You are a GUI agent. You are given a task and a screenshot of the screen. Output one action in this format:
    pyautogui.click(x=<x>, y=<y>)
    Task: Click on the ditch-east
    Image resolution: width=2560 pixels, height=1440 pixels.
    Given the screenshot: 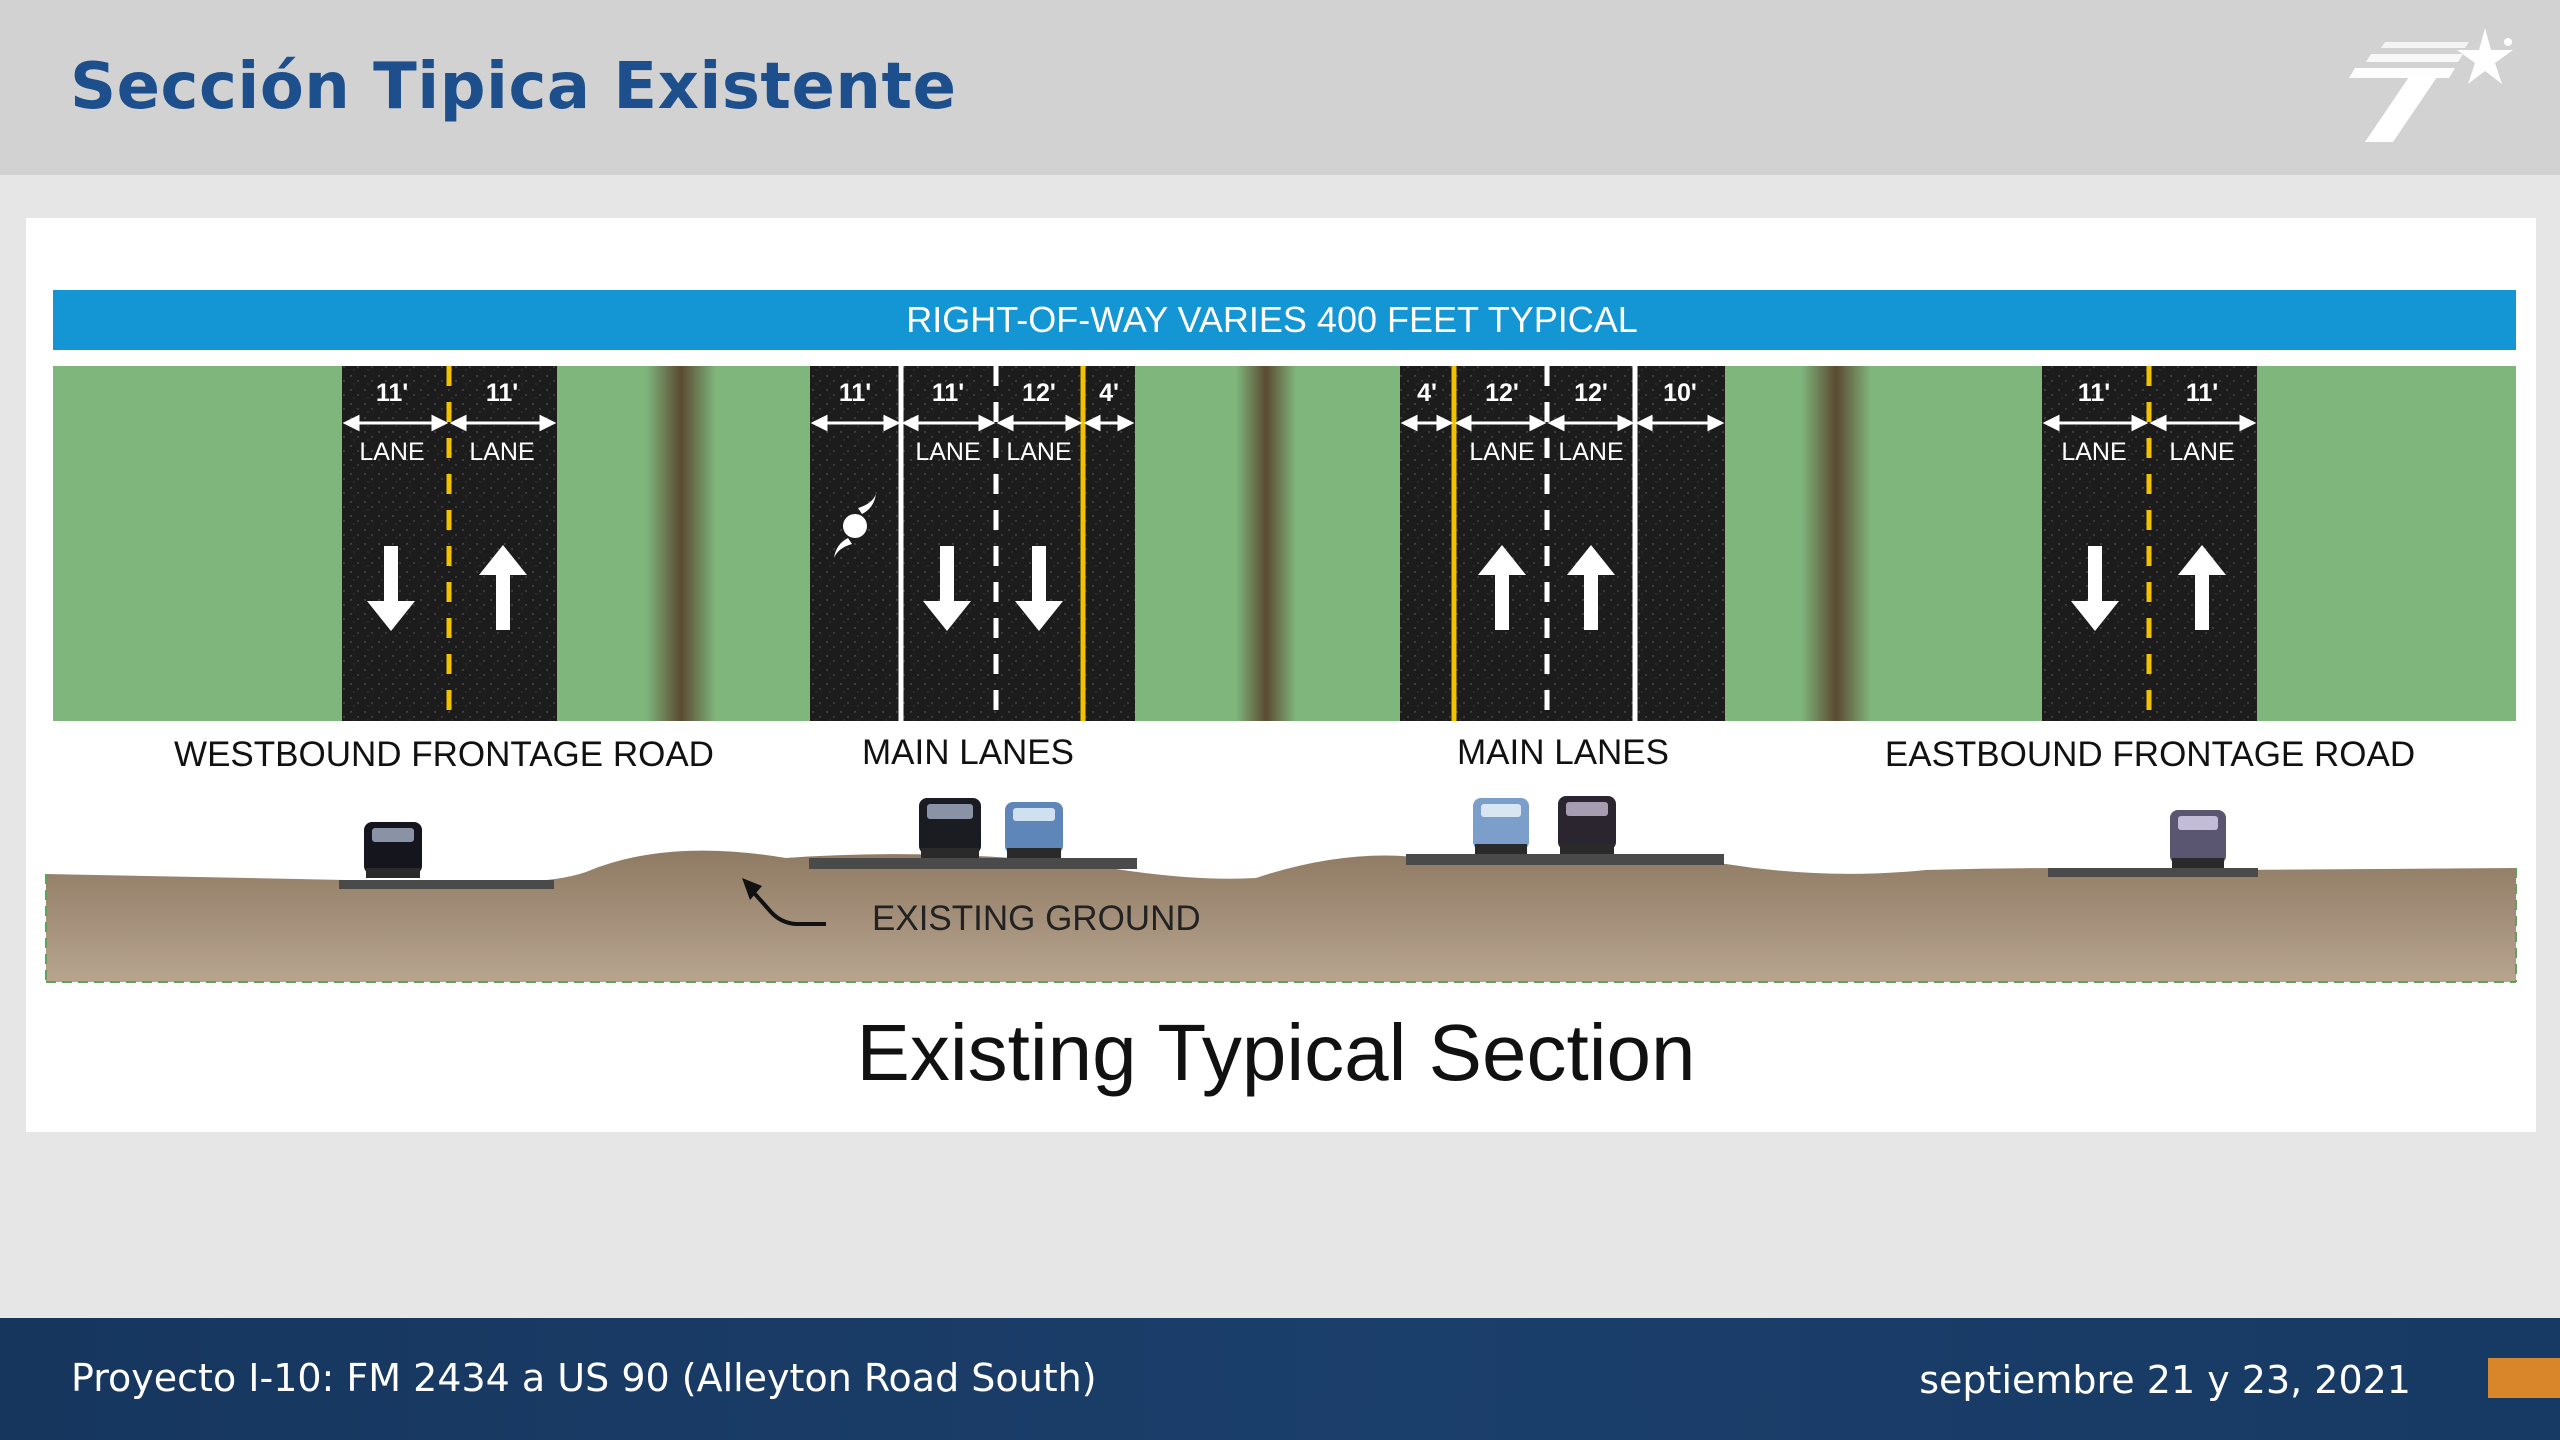 What is the action you would take?
    pyautogui.click(x=1836, y=543)
    